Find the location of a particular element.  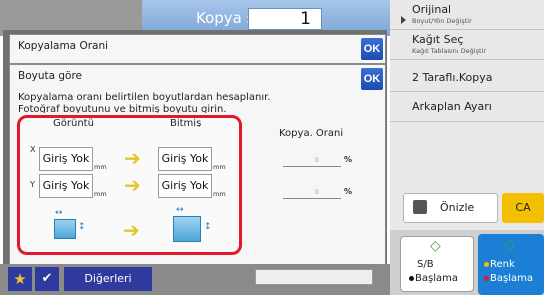

ratio-x-value: 0 is located at coordinates (317, 160).